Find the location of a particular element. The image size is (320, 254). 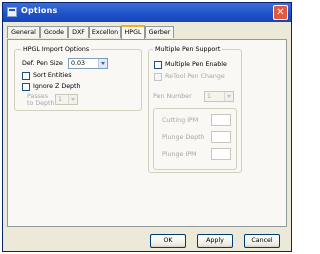

tab-excellon: Excellon is located at coordinates (105, 32).